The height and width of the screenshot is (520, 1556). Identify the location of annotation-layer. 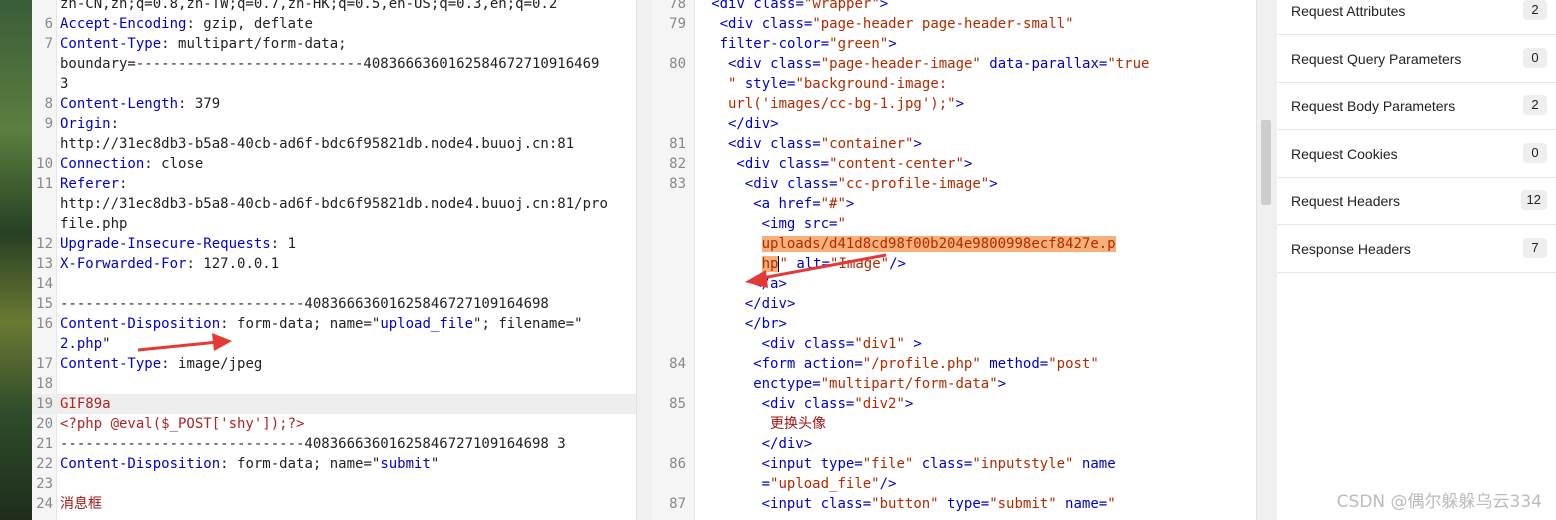
(512, 302).